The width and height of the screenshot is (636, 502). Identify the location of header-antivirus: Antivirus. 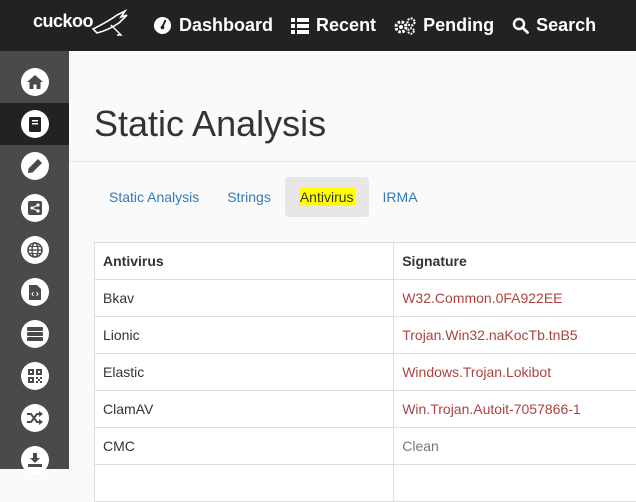
(244, 261).